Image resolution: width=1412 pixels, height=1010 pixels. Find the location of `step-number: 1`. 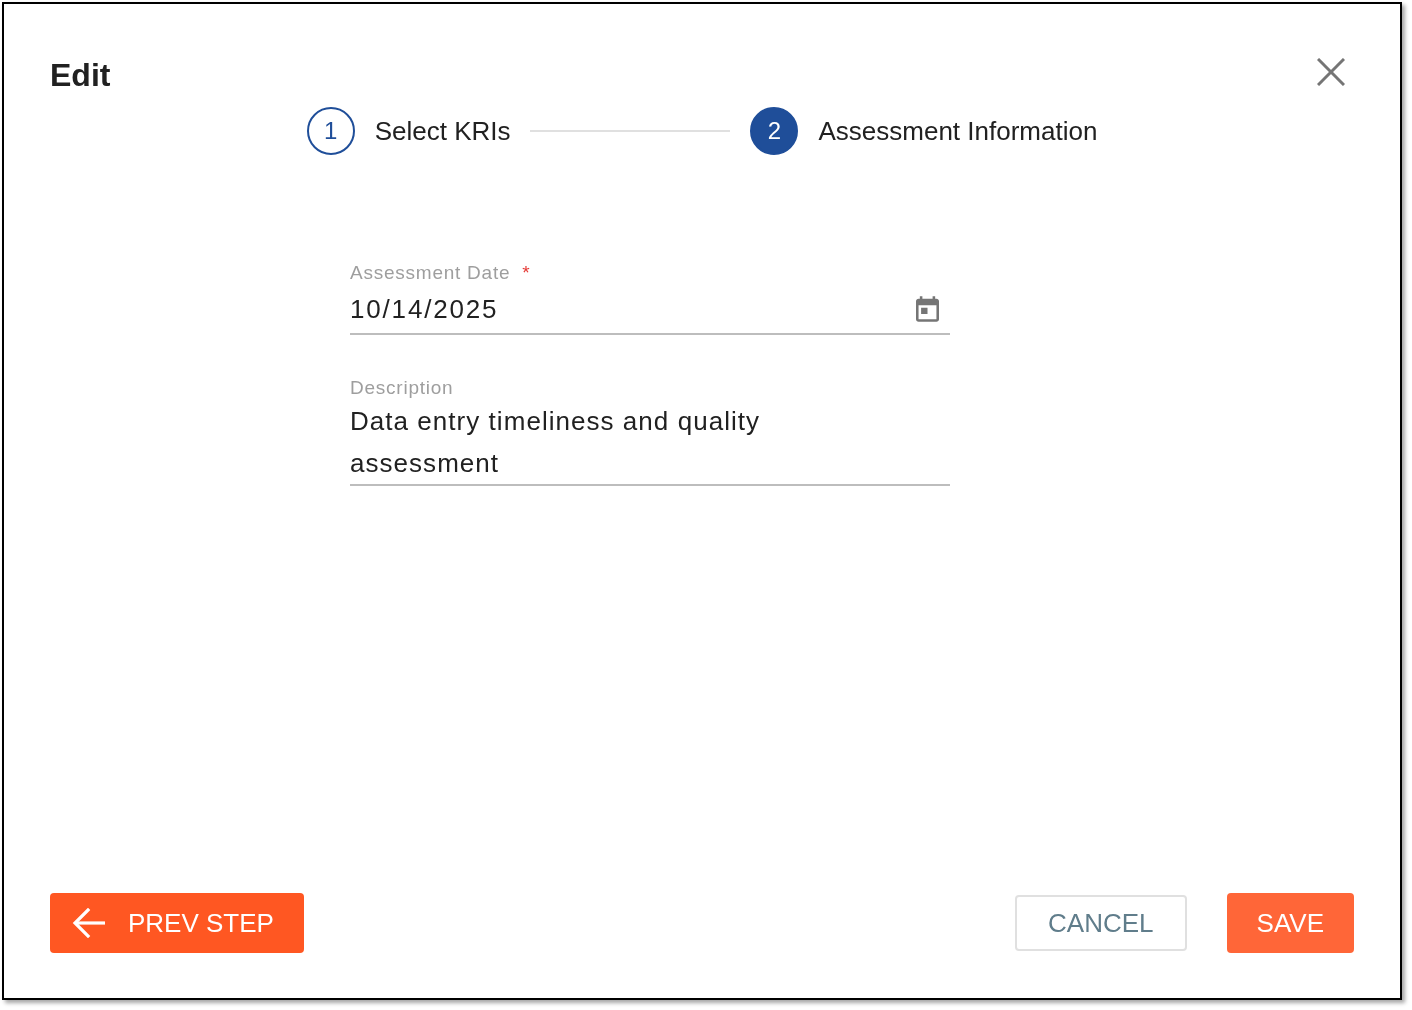

step-number: 1 is located at coordinates (330, 131).